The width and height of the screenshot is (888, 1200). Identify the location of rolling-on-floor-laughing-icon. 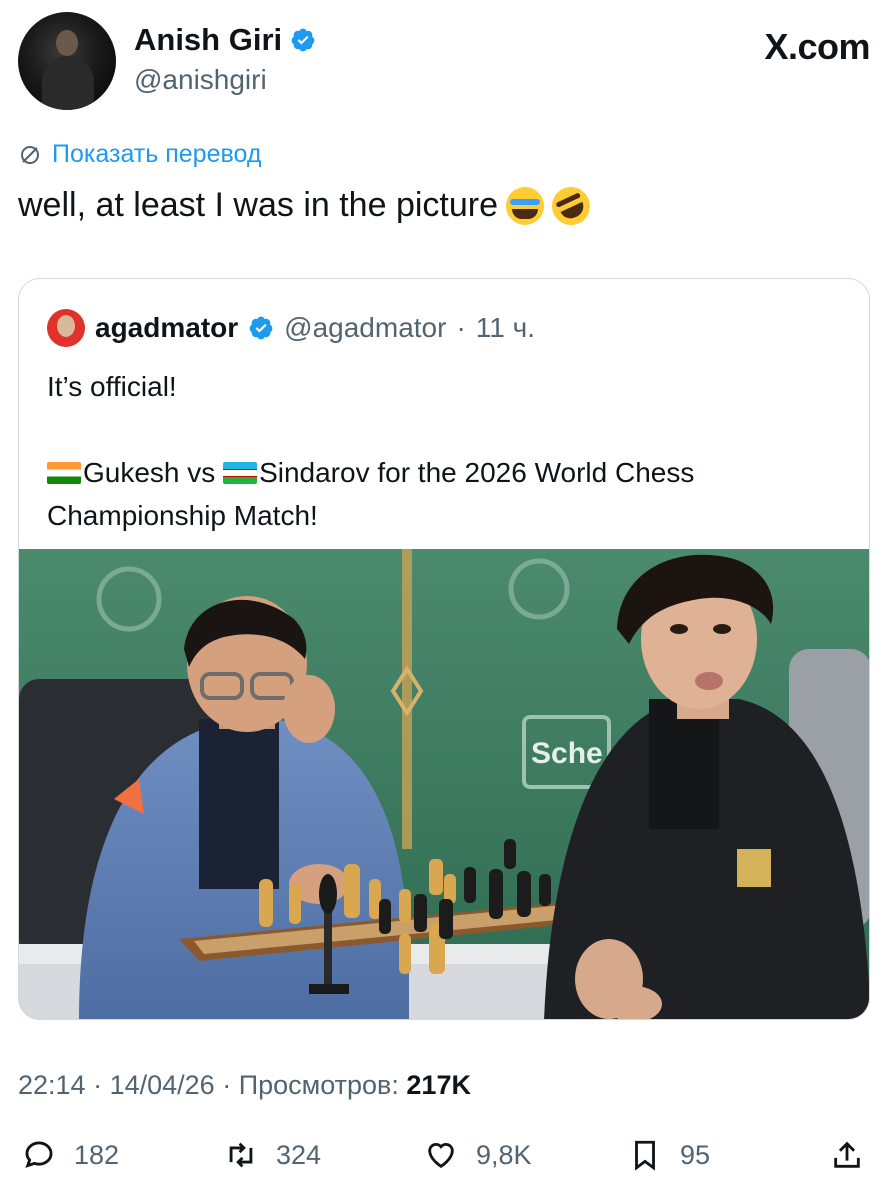
(571, 205).